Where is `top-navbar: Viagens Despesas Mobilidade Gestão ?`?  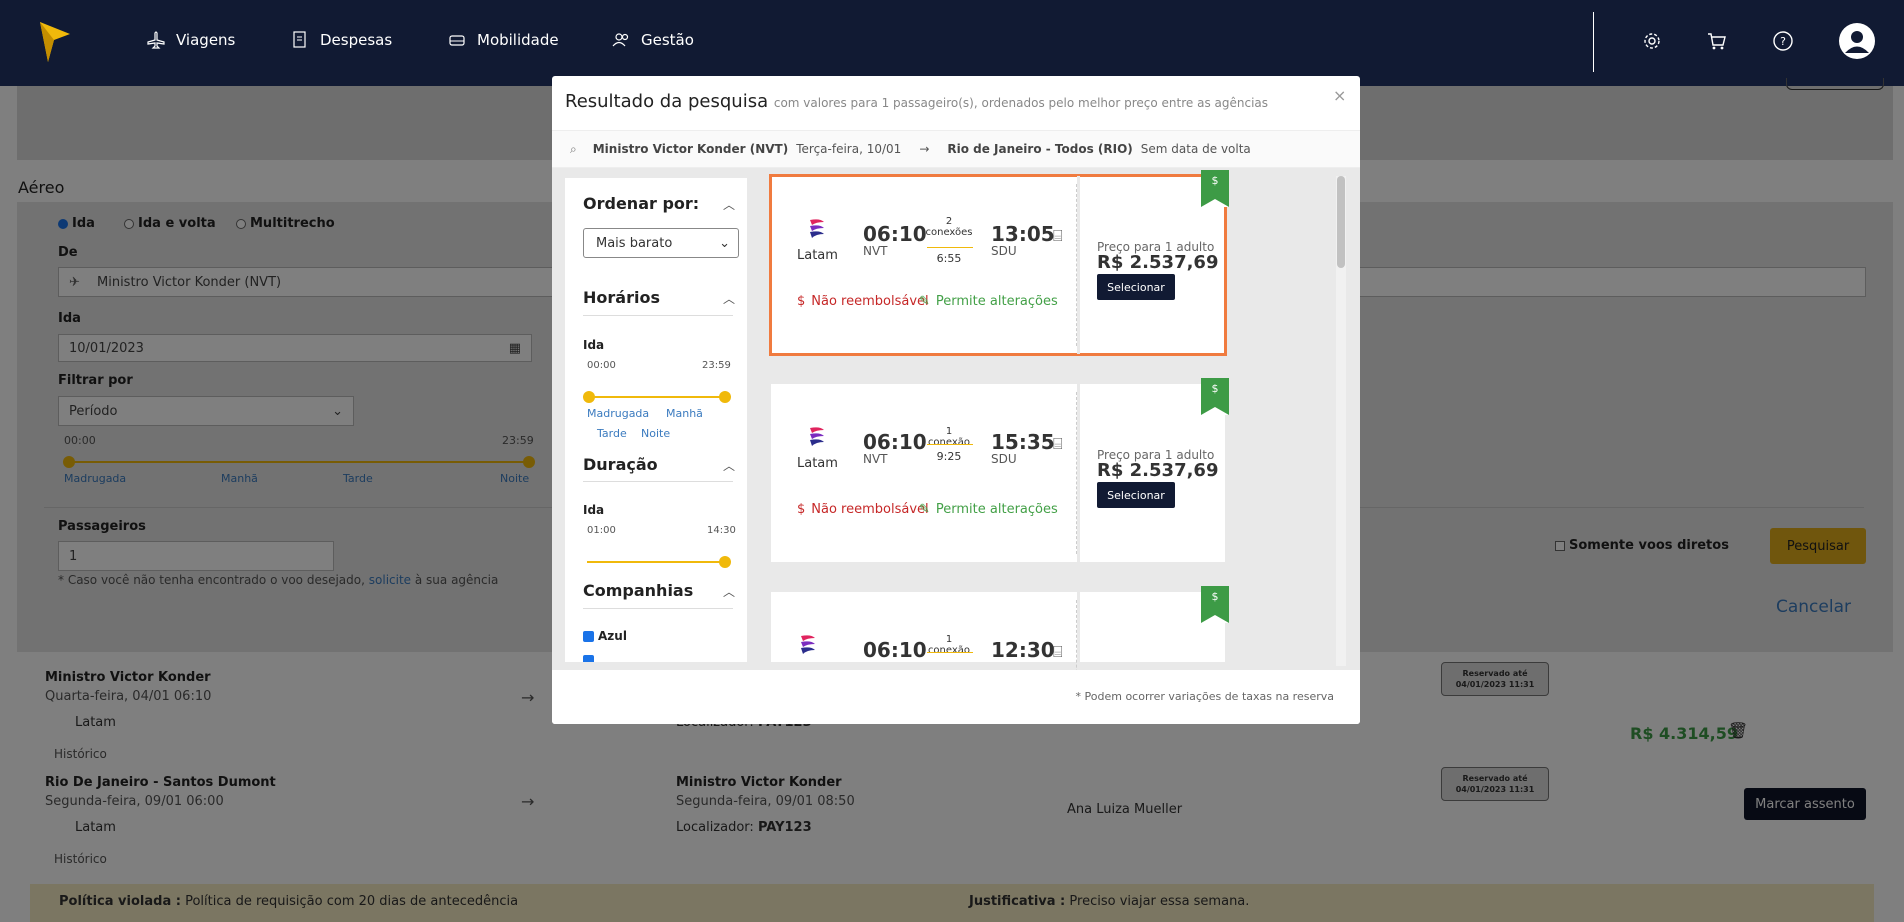 top-navbar: Viagens Despesas Mobilidade Gestão ? is located at coordinates (952, 43).